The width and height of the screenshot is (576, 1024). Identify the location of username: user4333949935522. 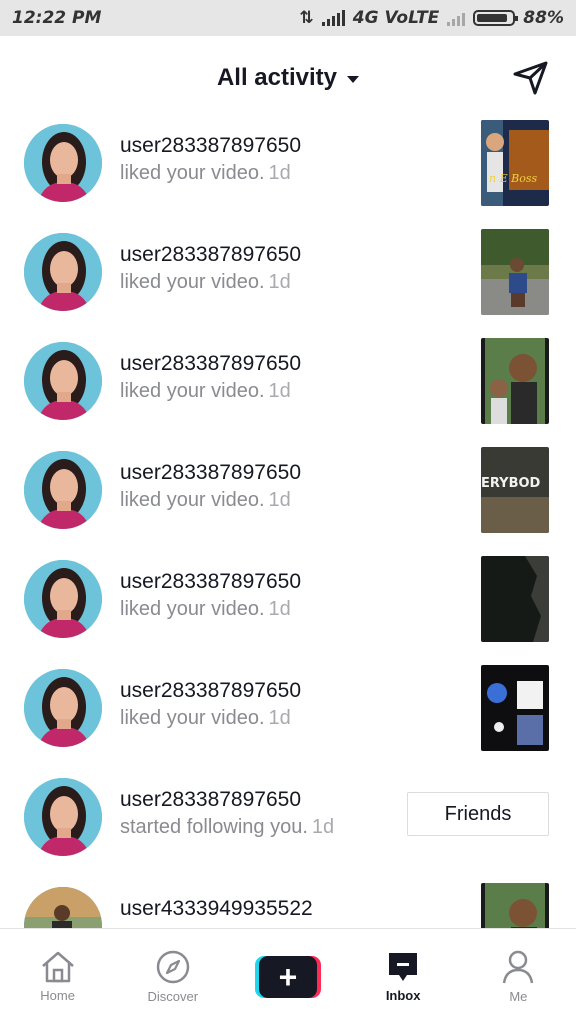
(216, 909).